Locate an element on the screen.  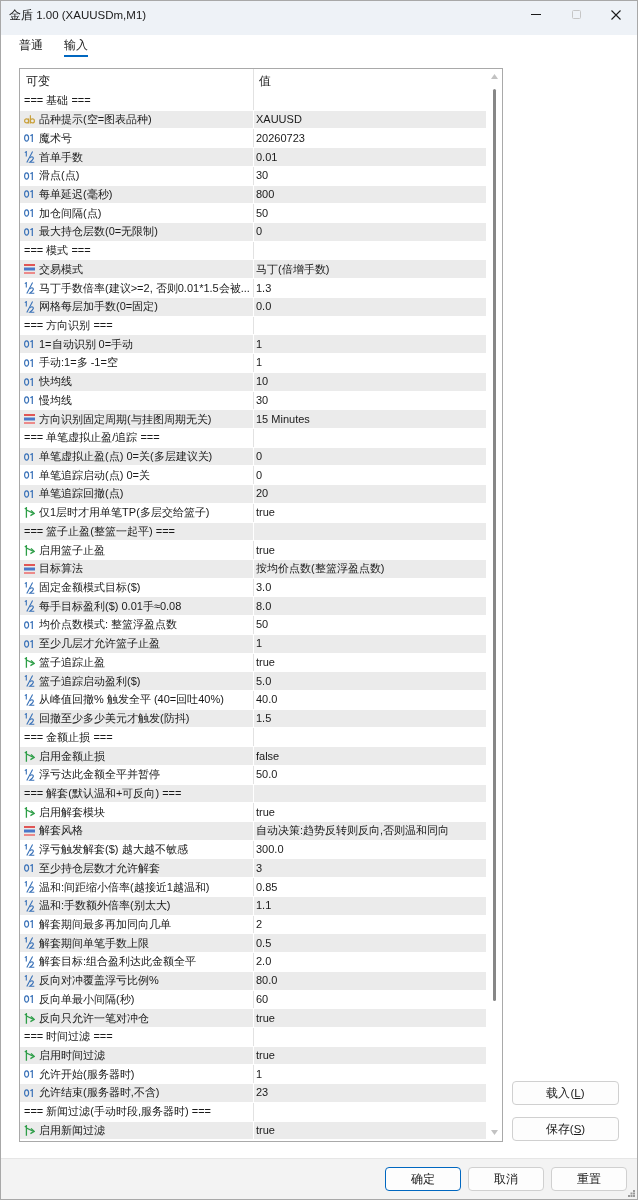
parameter-value: 自动决策:趋势反转则反向,否则温和同向 is located at coordinates (353, 831).